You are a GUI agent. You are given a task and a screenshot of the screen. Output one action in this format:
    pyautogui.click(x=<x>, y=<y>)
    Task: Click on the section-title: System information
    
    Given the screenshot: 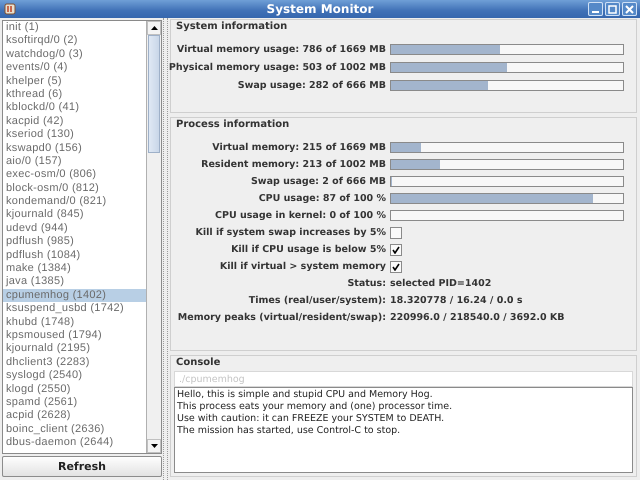 What is the action you would take?
    pyautogui.click(x=231, y=26)
    